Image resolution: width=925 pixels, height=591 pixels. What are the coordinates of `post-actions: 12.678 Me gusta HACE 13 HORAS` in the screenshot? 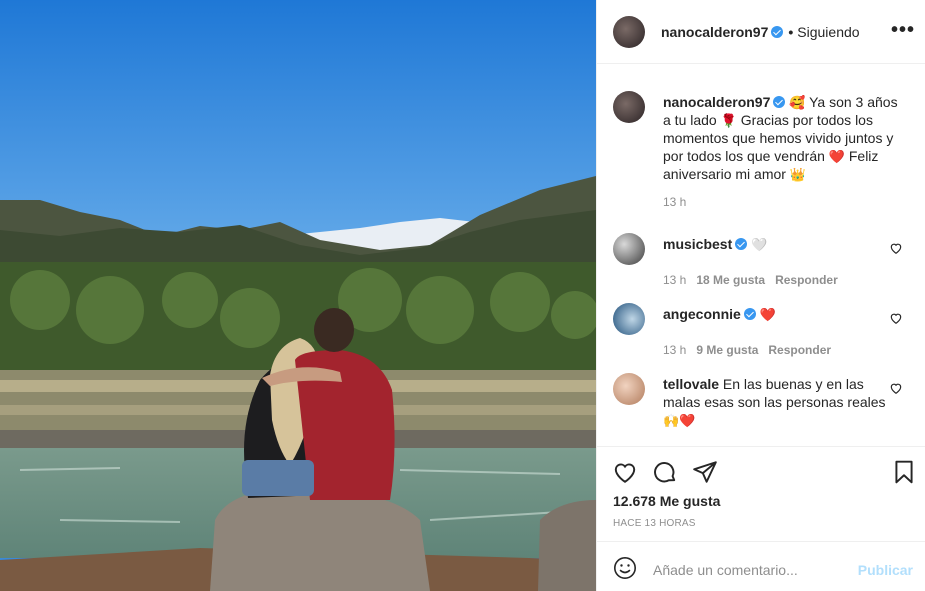 It's located at (761, 493).